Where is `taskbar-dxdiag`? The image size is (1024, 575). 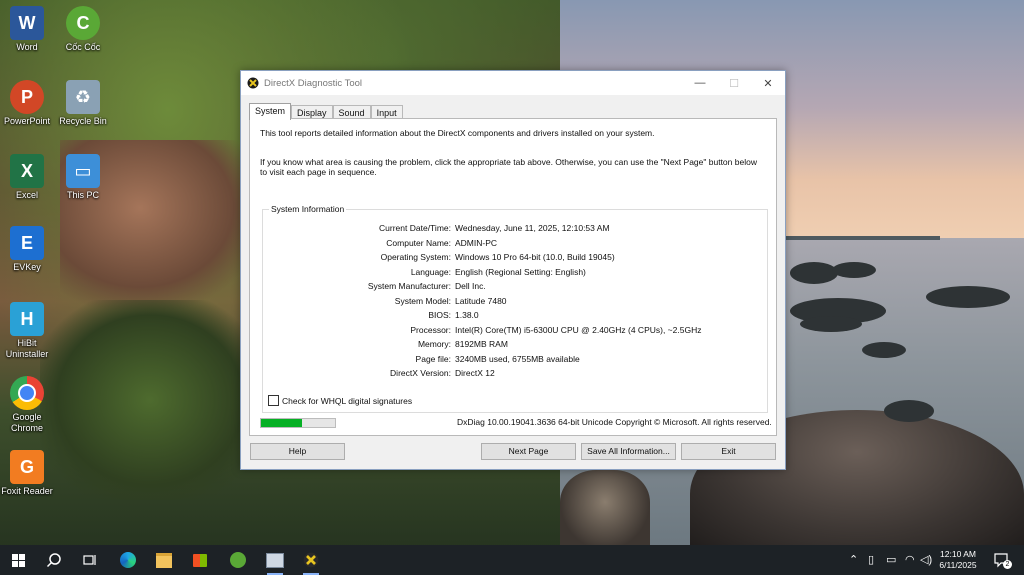
taskbar-dxdiag is located at coordinates (311, 562).